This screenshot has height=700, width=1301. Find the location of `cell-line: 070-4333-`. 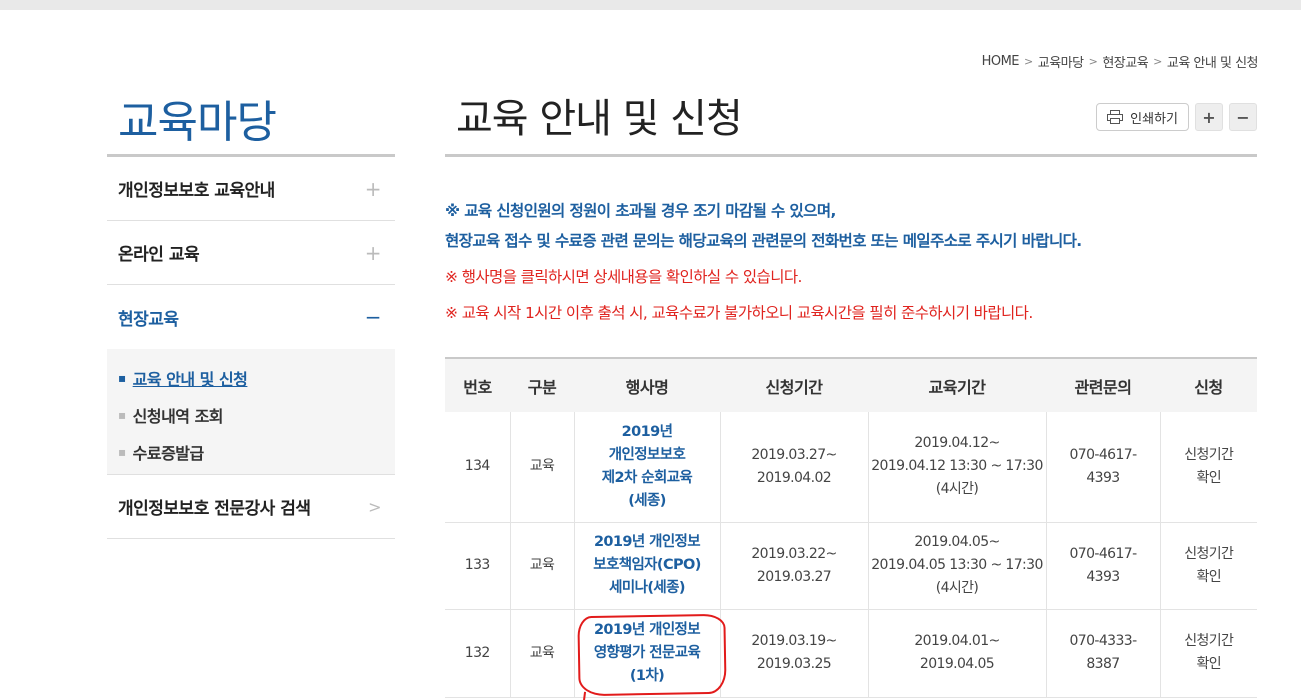

cell-line: 070-4333- is located at coordinates (1103, 641).